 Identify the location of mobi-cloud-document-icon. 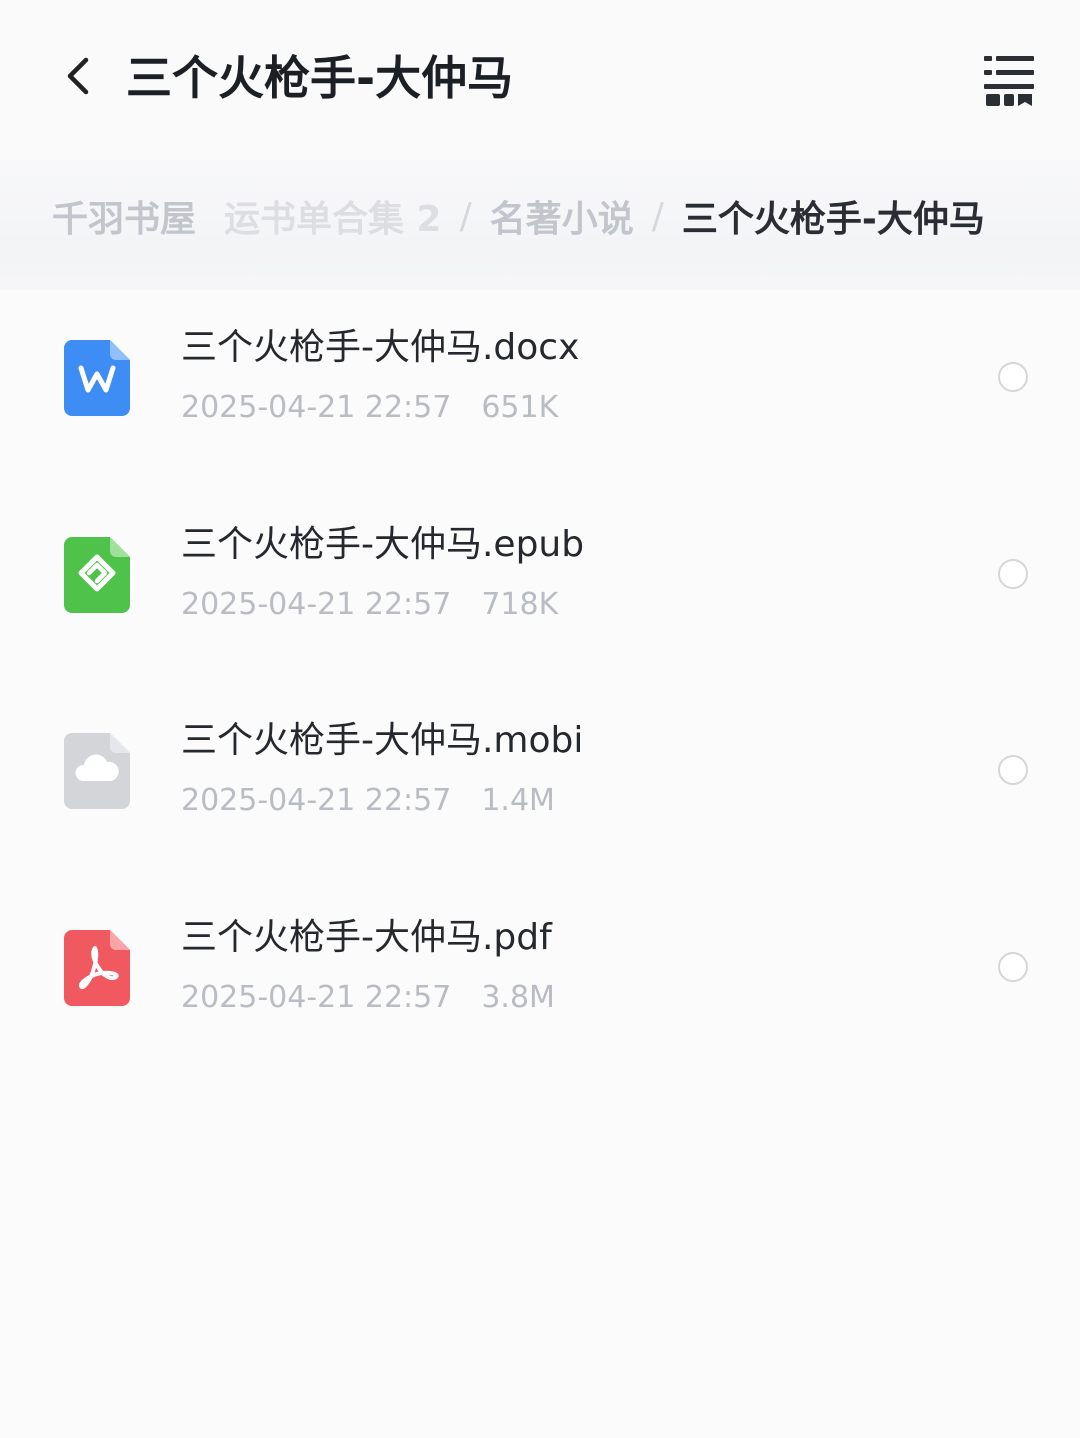
(97, 771).